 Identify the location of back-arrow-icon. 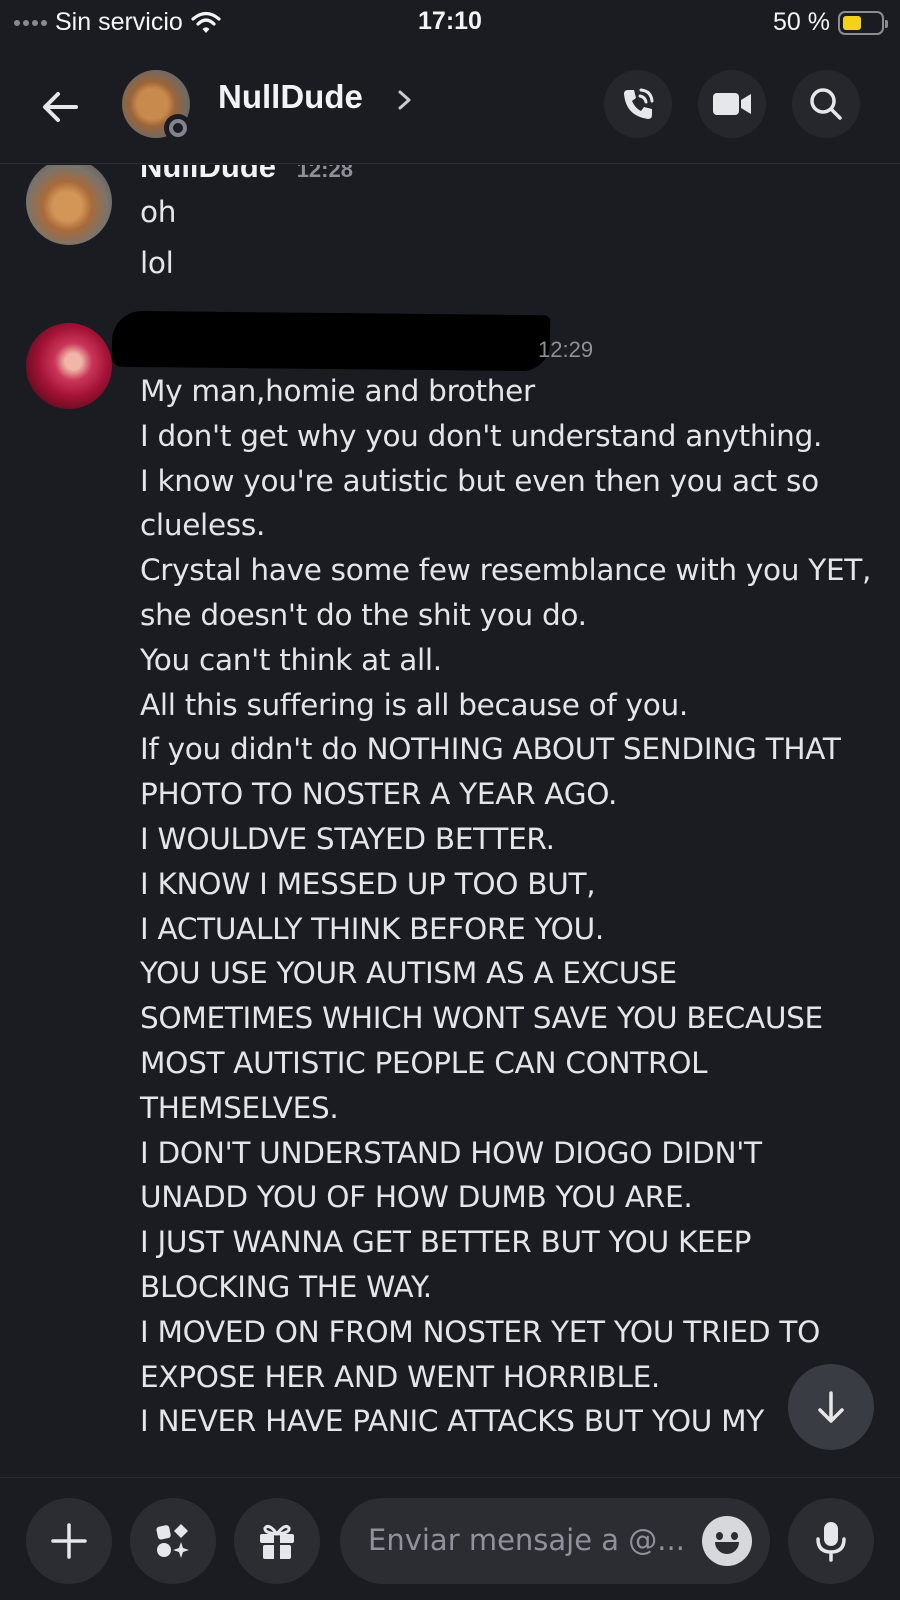
(60, 107).